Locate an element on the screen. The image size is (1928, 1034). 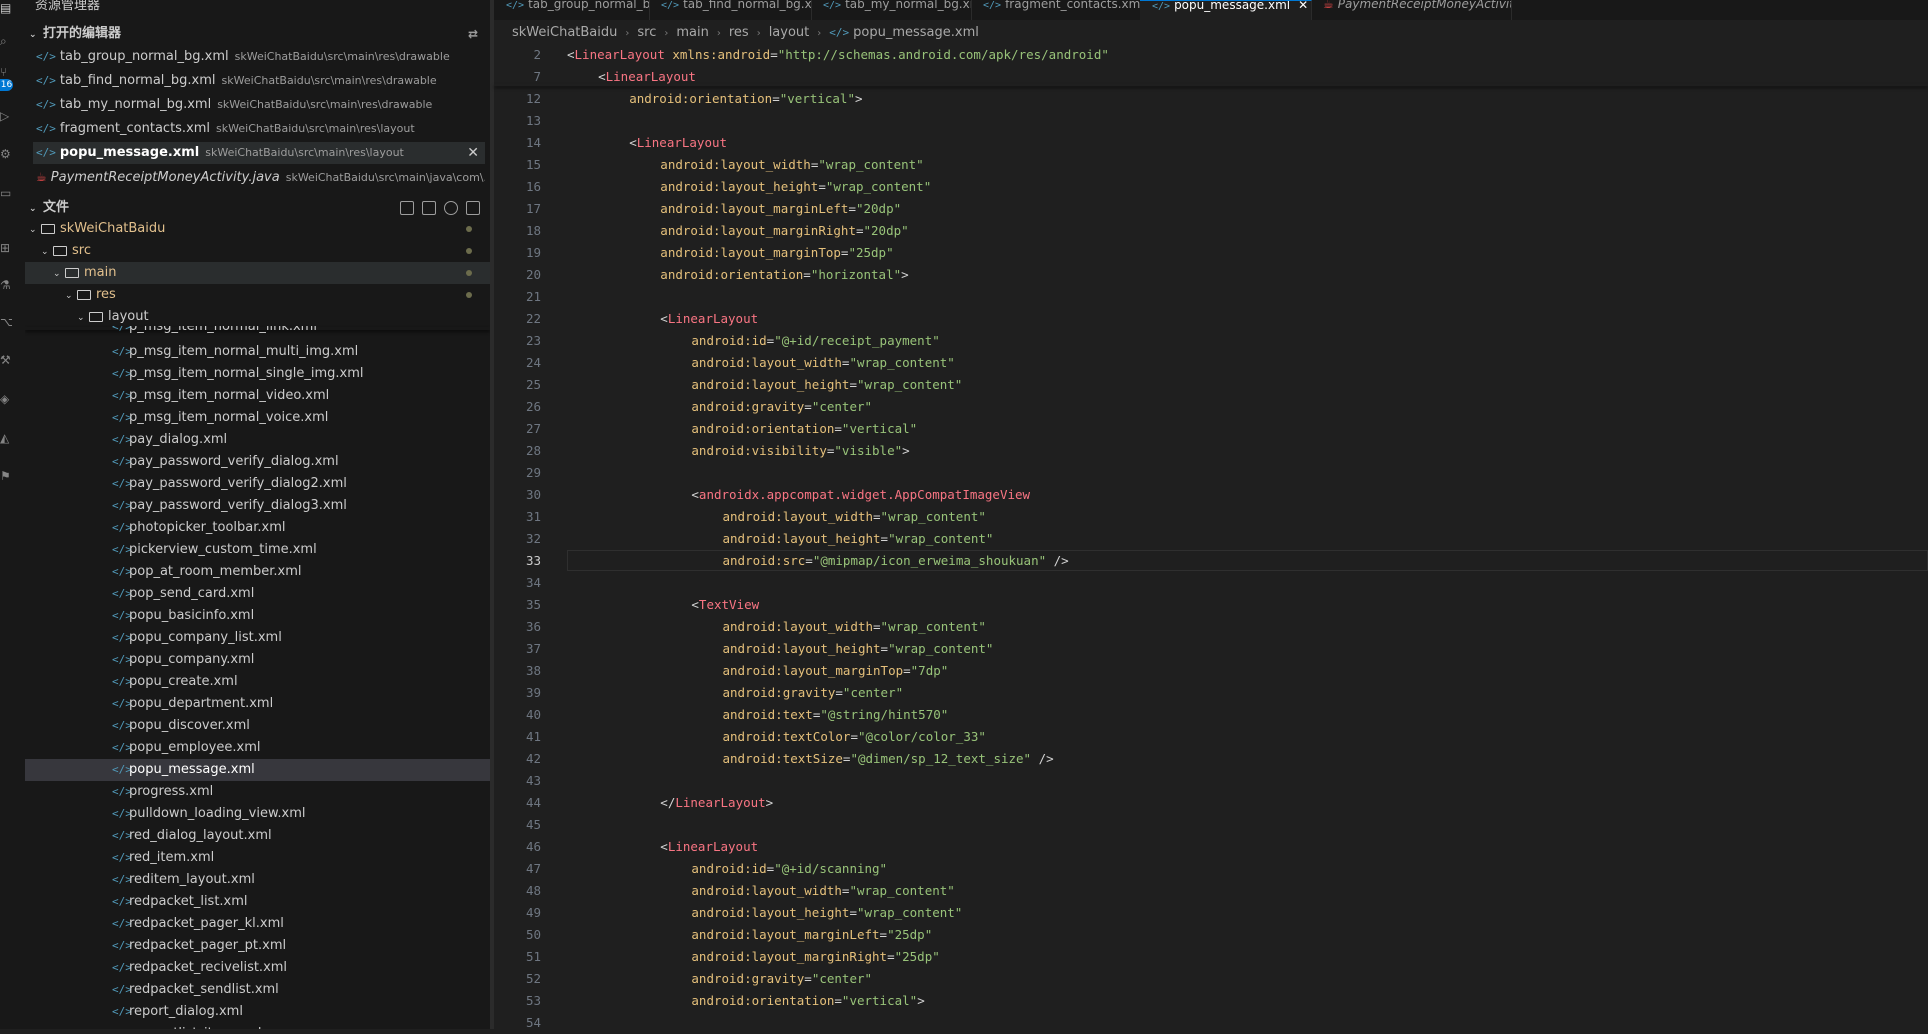
chevron-down-icon: ⌄ is located at coordinates (81, 318).